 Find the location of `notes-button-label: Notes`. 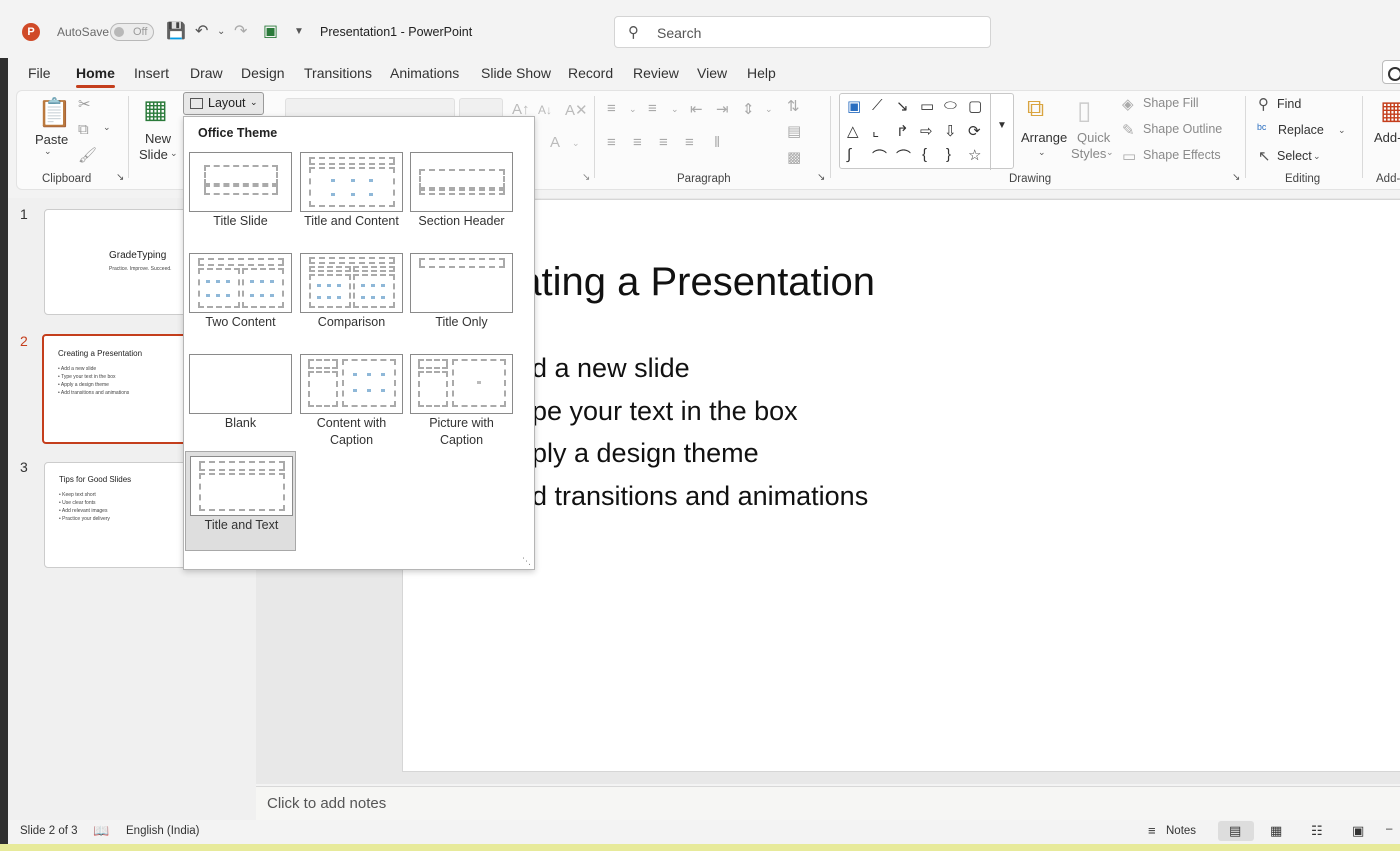

notes-button-label: Notes is located at coordinates (1181, 831).